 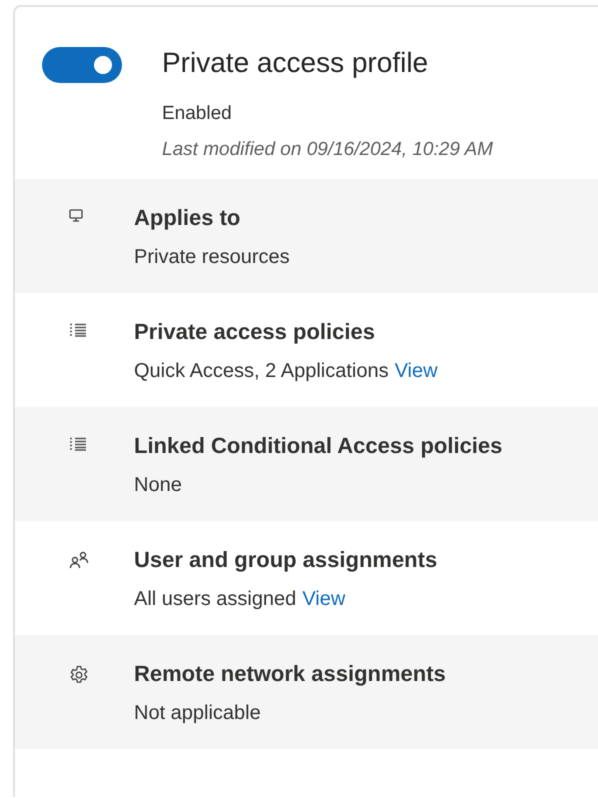 What do you see at coordinates (327, 150) in the screenshot?
I see `last-modified-text: Last modified on 09/16/2024, 10:29 AM` at bounding box center [327, 150].